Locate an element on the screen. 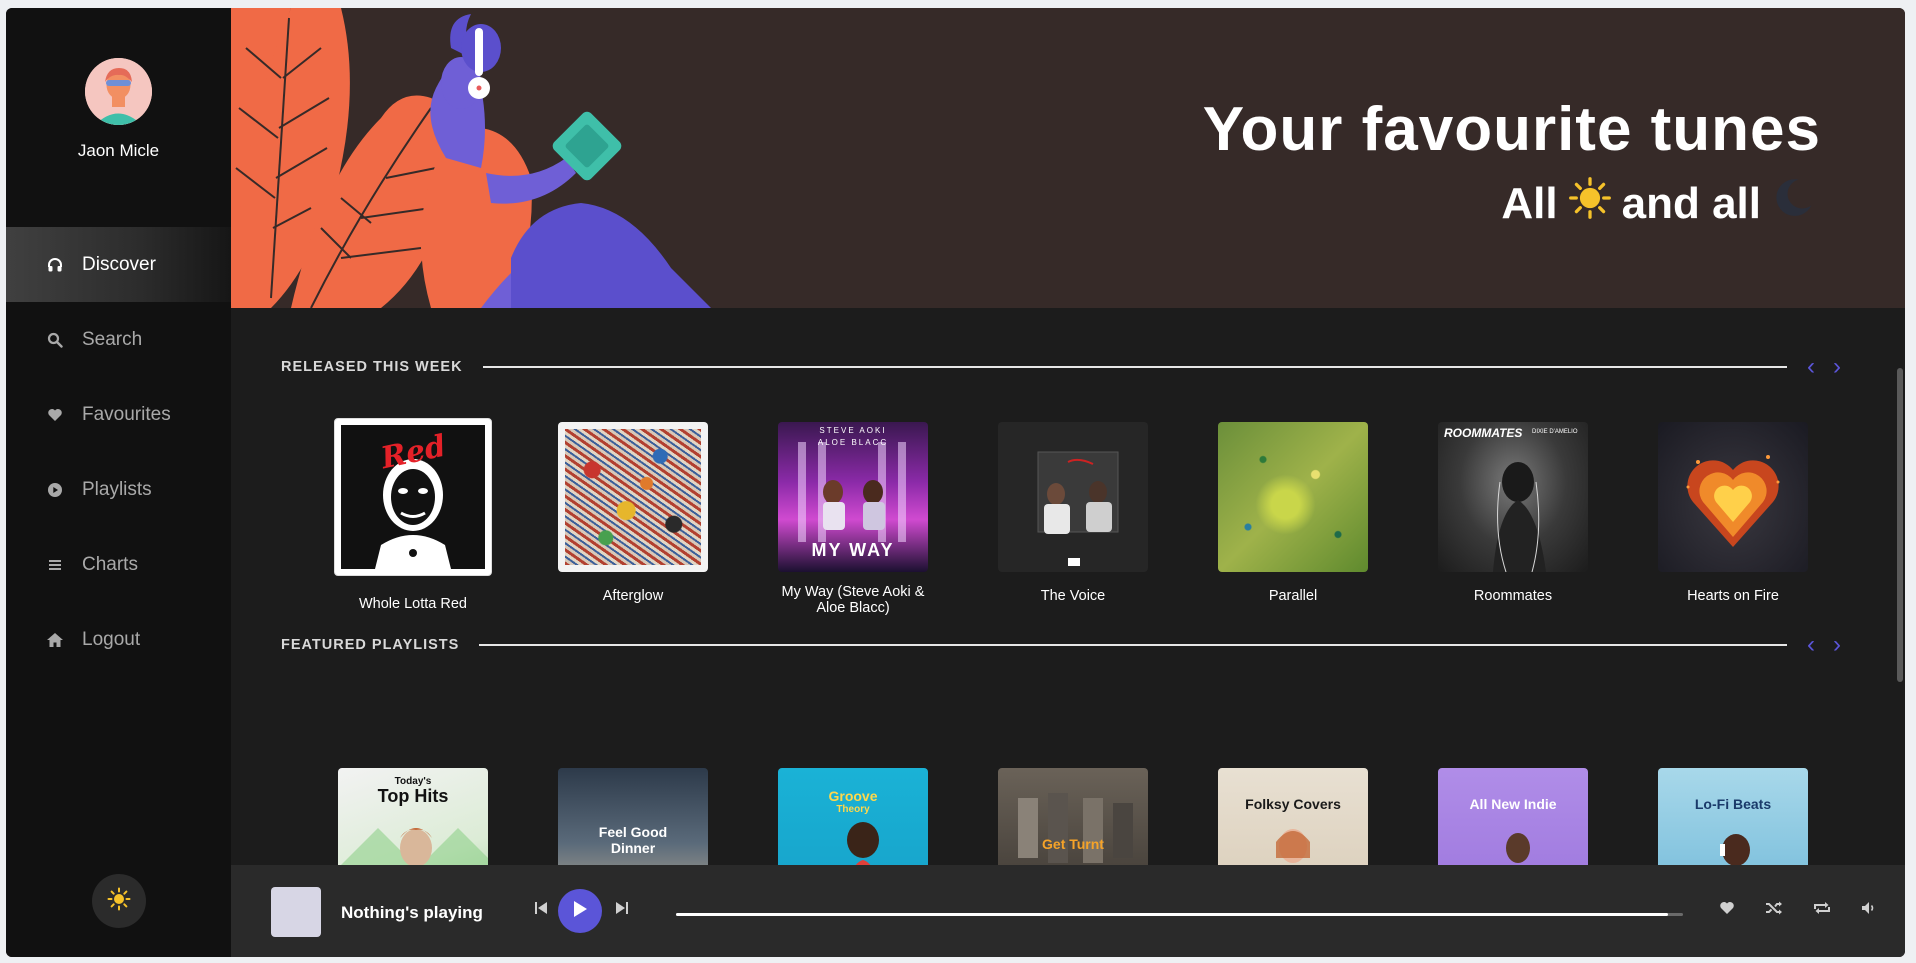 The width and height of the screenshot is (1916, 963). nav-label: Favourites is located at coordinates (126, 414).